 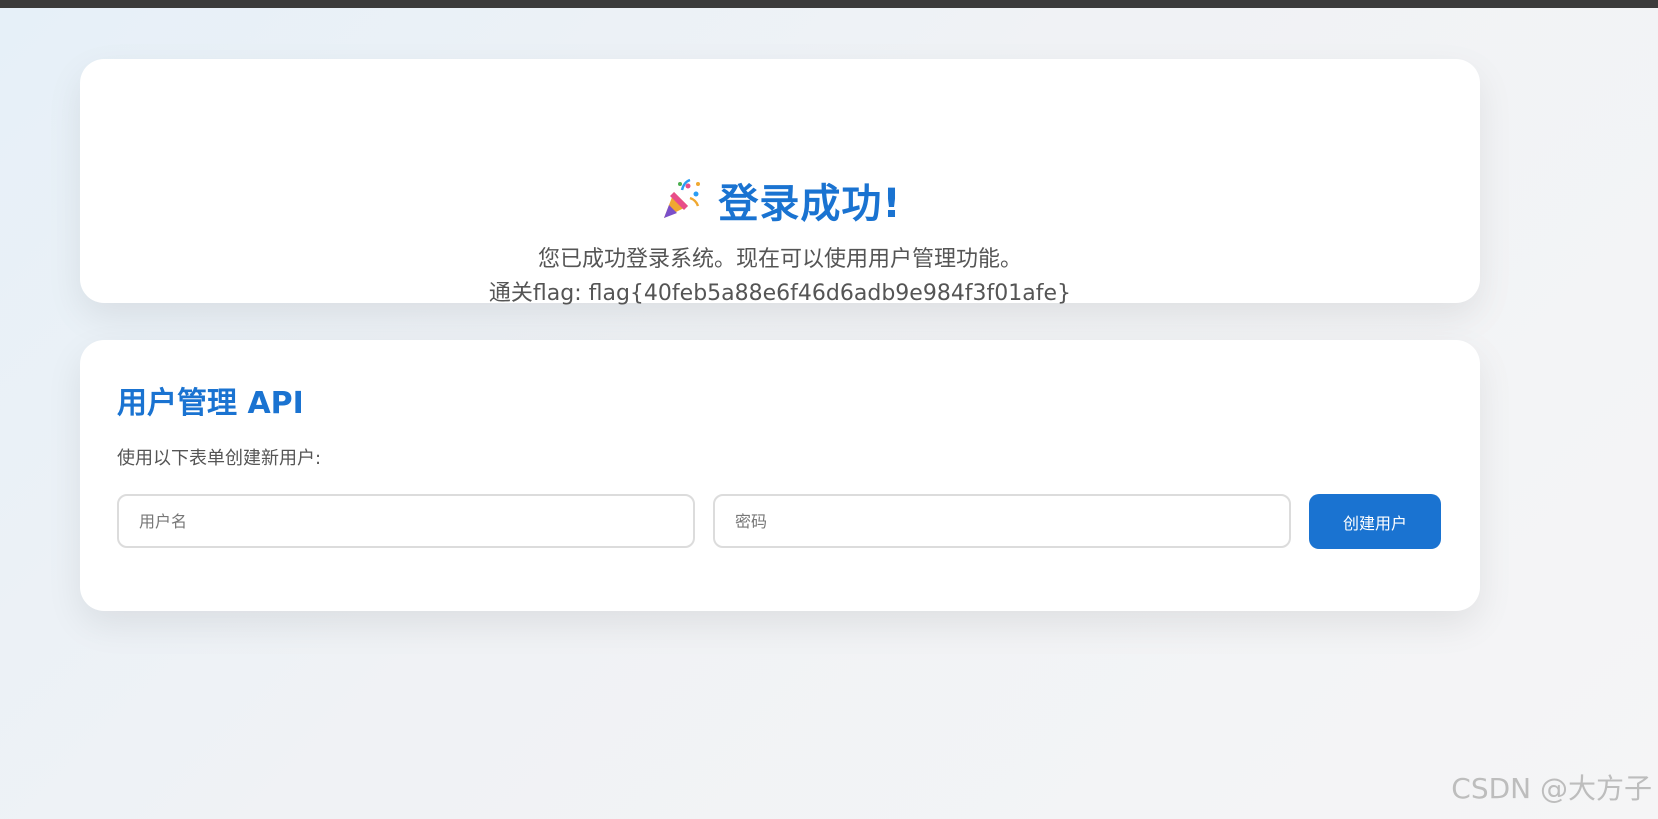 I want to click on username-input, so click(x=406, y=521).